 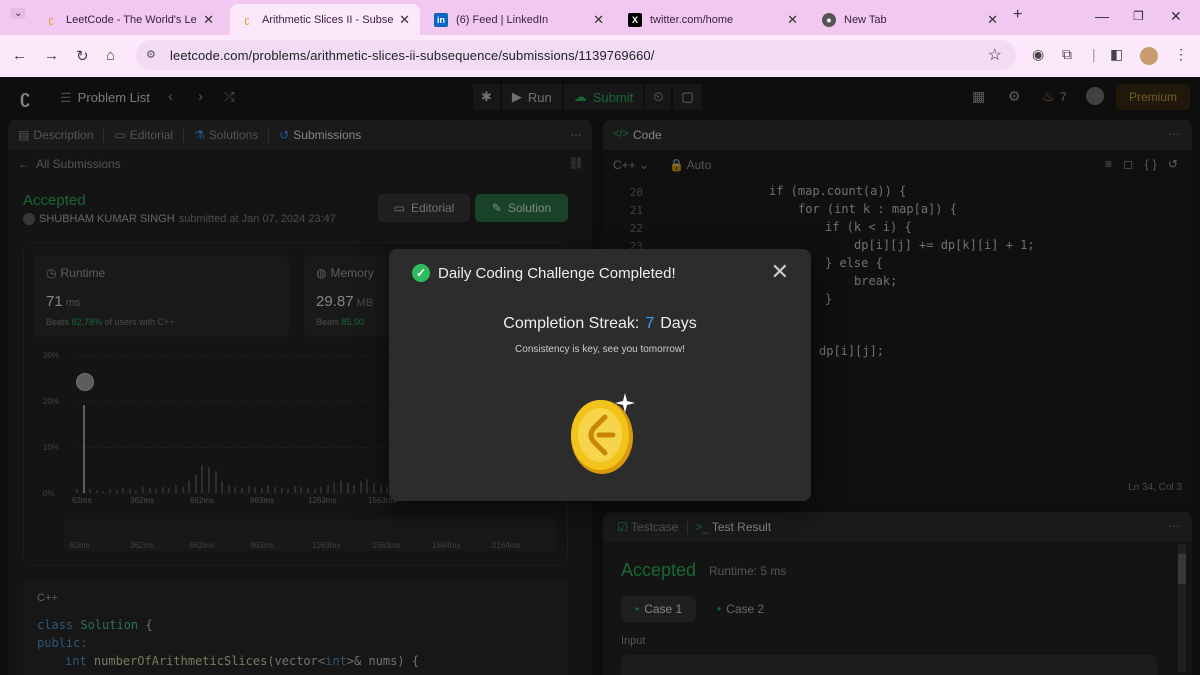 What do you see at coordinates (995, 55) in the screenshot?
I see `bookmark-star-icon: ☆` at bounding box center [995, 55].